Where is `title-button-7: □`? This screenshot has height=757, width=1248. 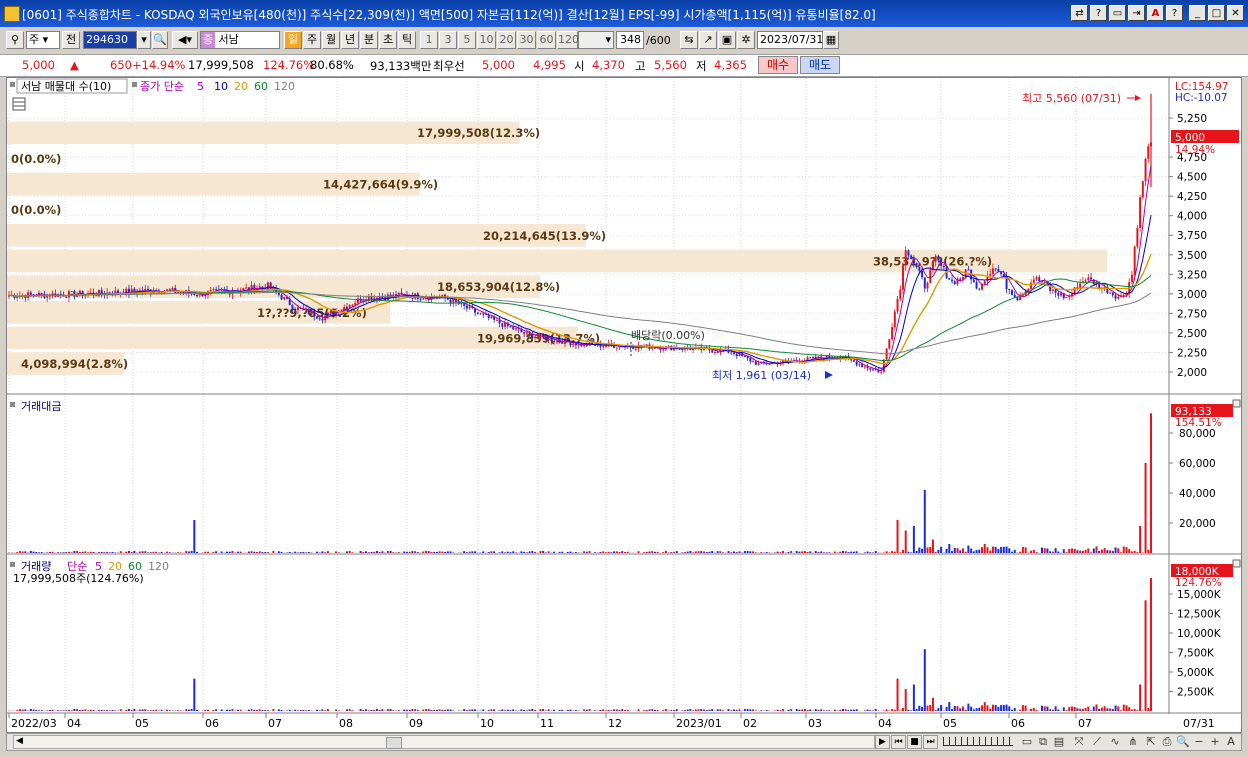
title-button-7: □ is located at coordinates (1216, 13).